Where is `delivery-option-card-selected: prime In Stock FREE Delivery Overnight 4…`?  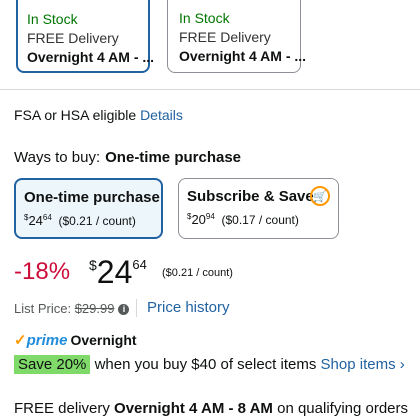
delivery-option-card-selected: prime In Stock FREE Delivery Overnight 4… is located at coordinates (85, 36).